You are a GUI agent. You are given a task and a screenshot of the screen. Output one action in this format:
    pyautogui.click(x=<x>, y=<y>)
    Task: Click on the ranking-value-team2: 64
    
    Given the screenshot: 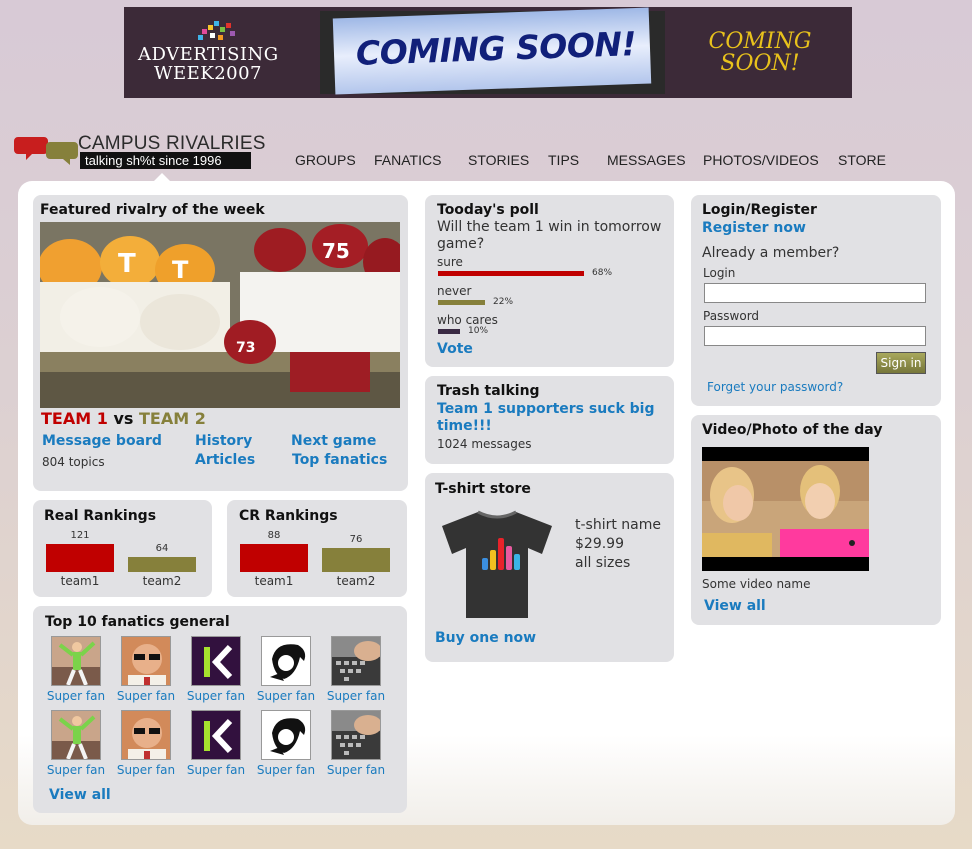 What is the action you would take?
    pyautogui.click(x=162, y=548)
    